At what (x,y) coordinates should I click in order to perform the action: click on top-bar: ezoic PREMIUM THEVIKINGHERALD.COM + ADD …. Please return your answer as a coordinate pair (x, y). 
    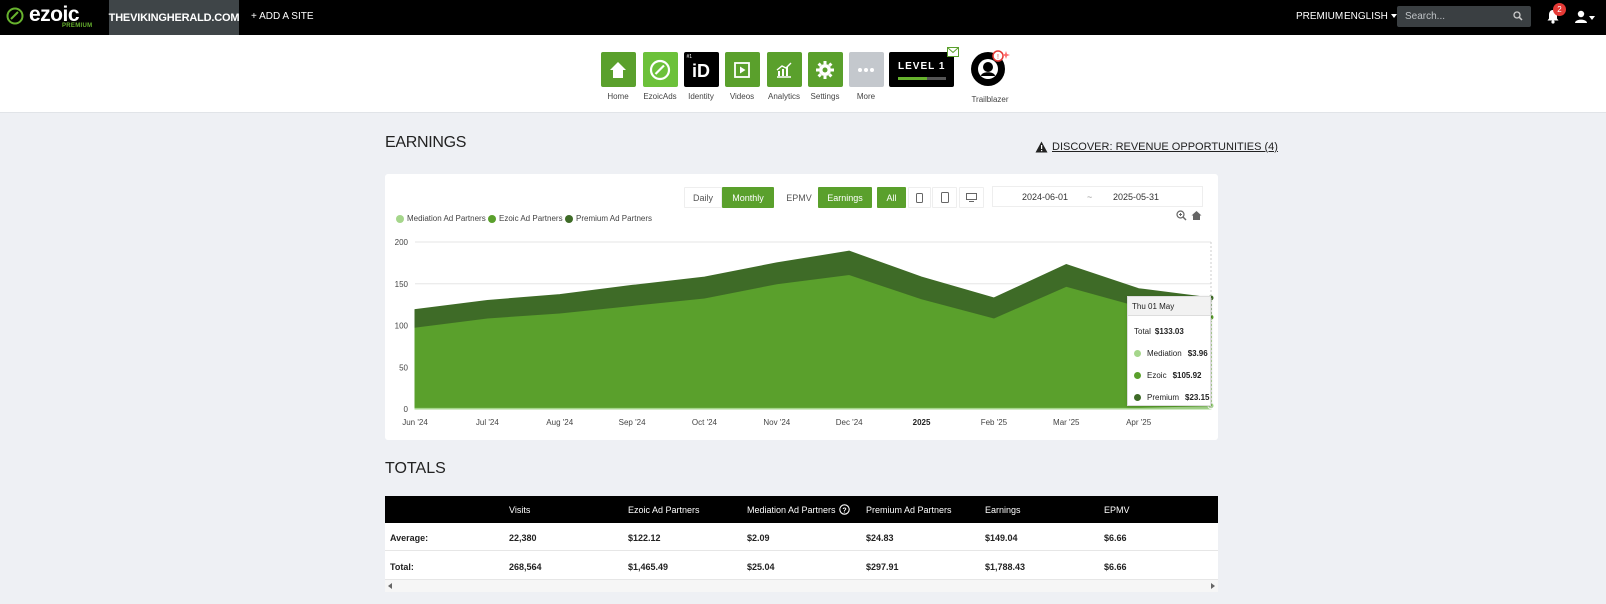
    Looking at the image, I should click on (803, 17).